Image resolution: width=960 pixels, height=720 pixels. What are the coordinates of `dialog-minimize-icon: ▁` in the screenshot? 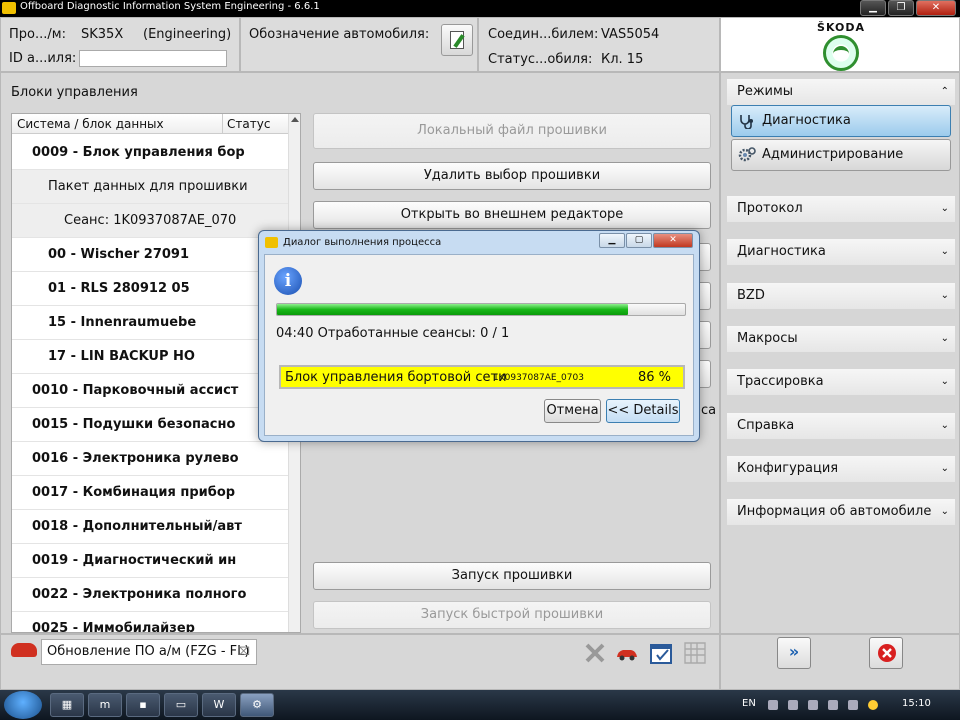 It's located at (612, 240).